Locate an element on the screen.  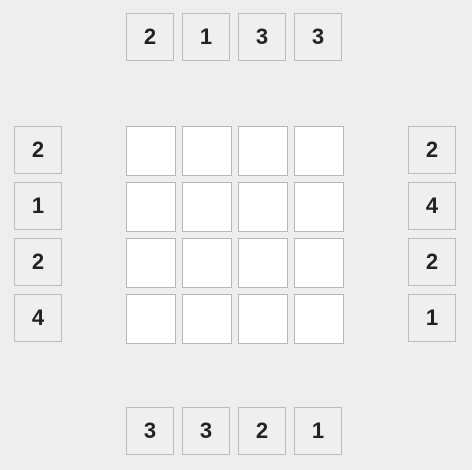
bottom-clue-4: 1 is located at coordinates (318, 431).